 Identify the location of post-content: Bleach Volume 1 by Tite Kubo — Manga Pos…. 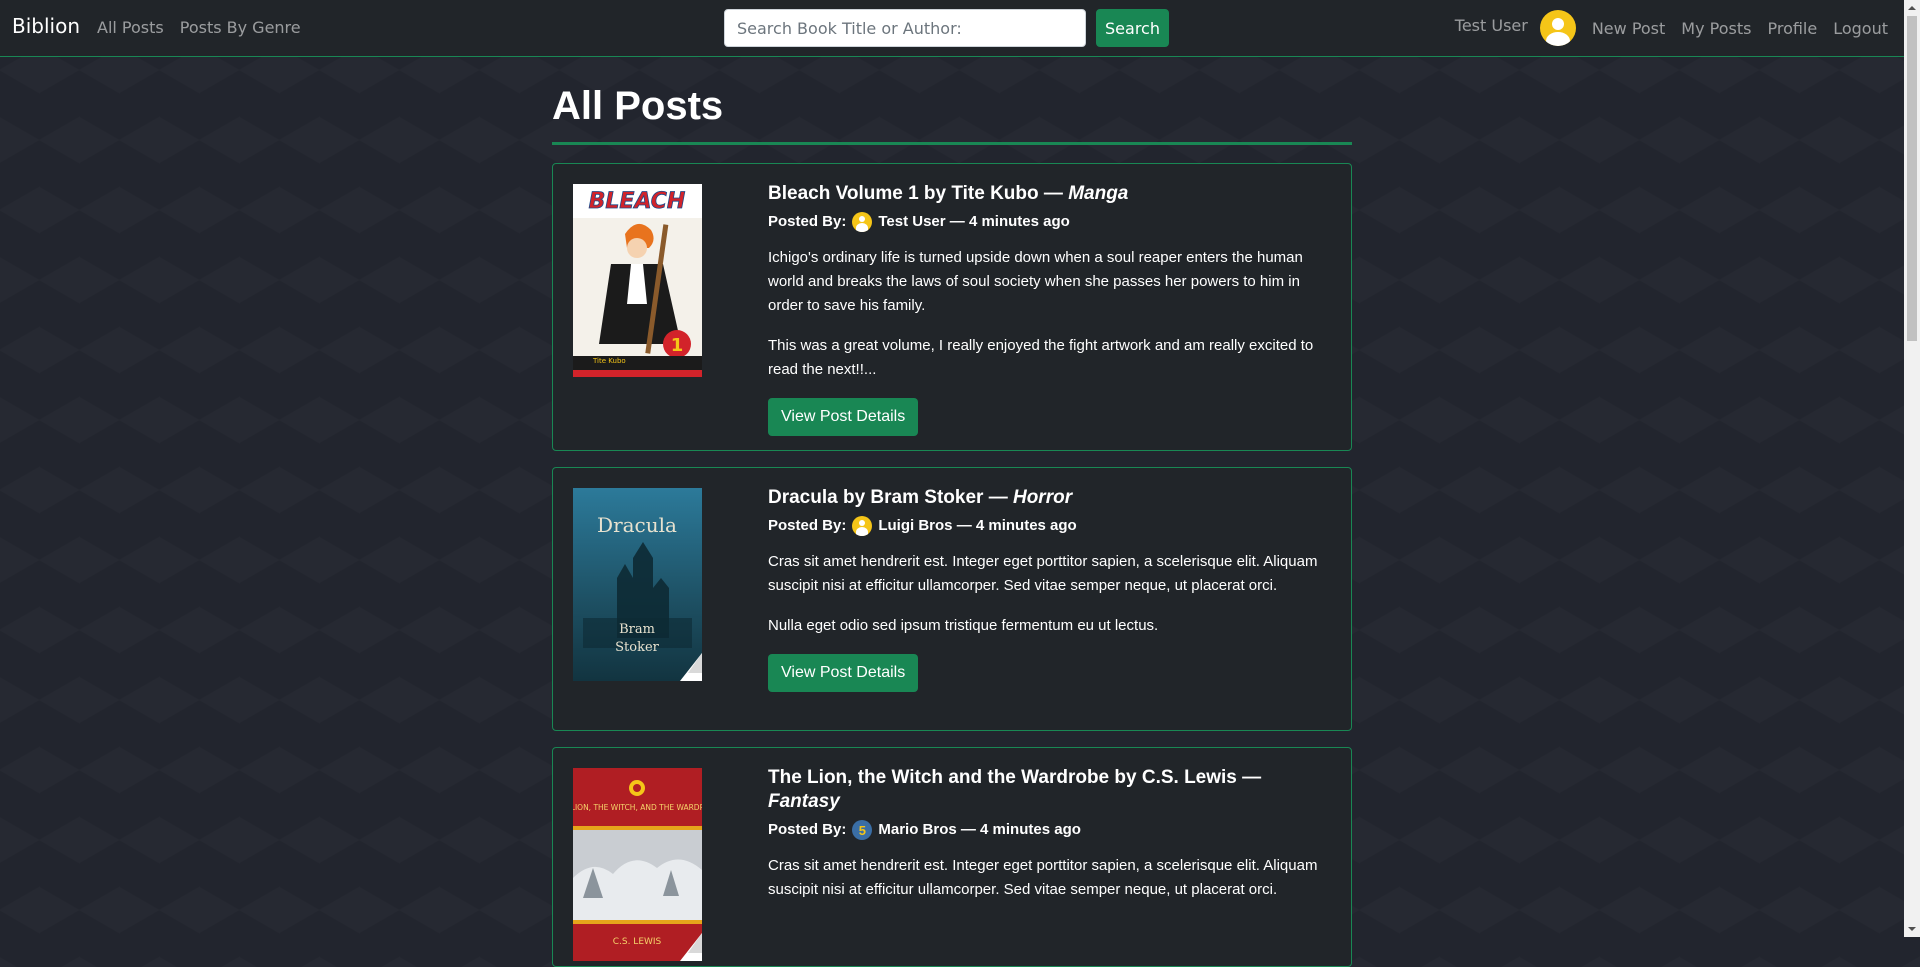
(1053, 309).